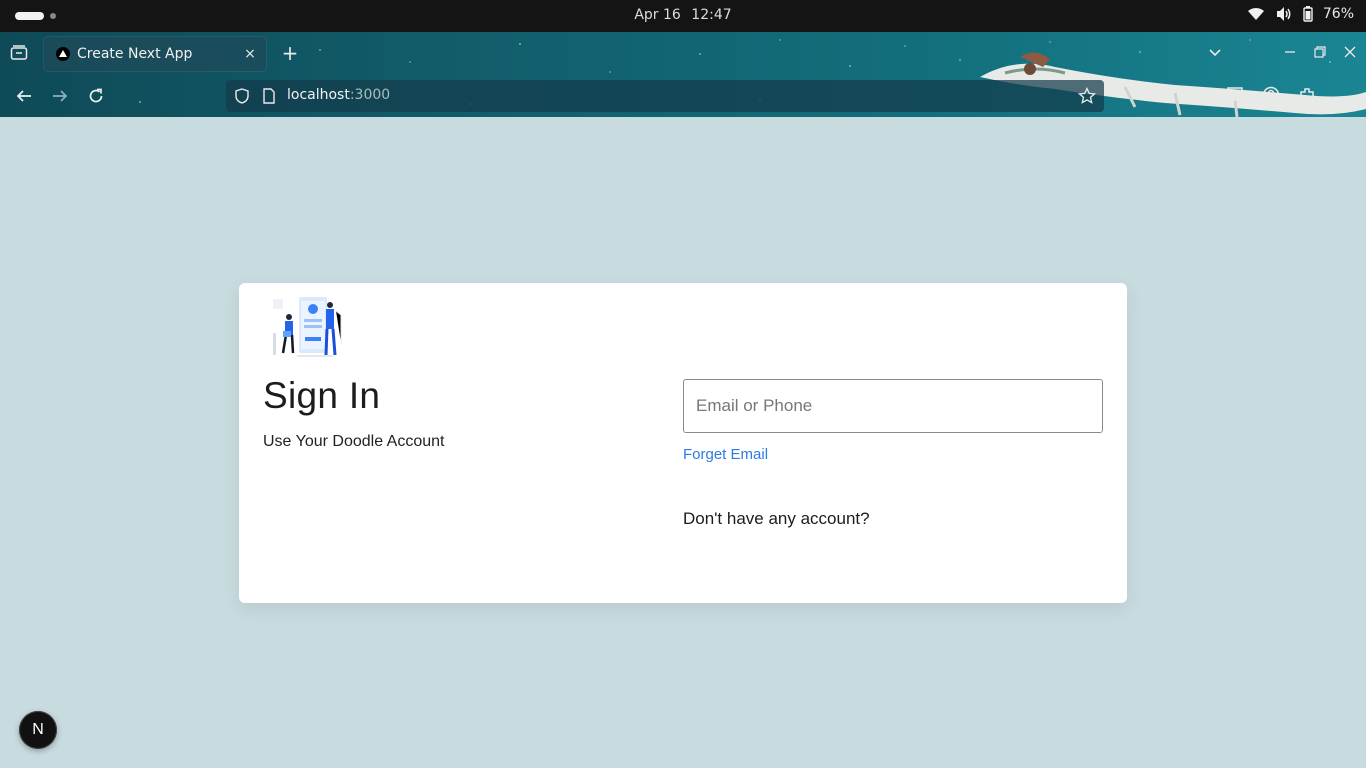  I want to click on back-button, so click(24, 96).